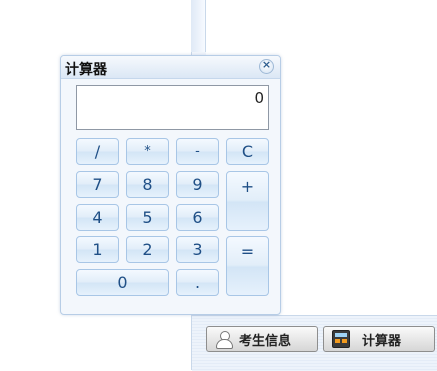 The image size is (437, 371). Describe the element at coordinates (147, 249) in the screenshot. I see `key-2: 2` at that location.